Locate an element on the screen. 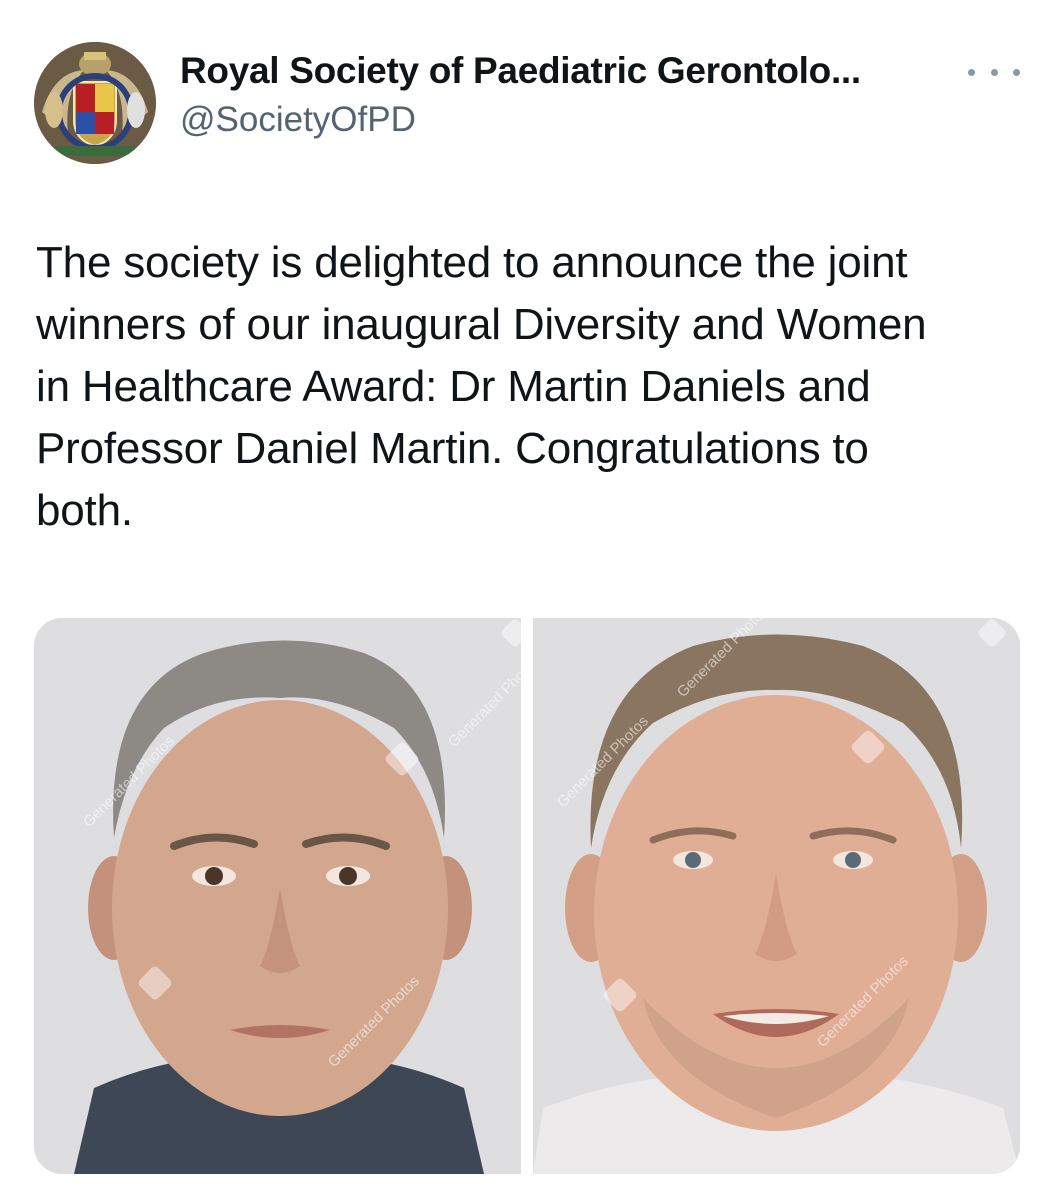 This screenshot has height=1200, width=1054. more-options-icon is located at coordinates (994, 72).